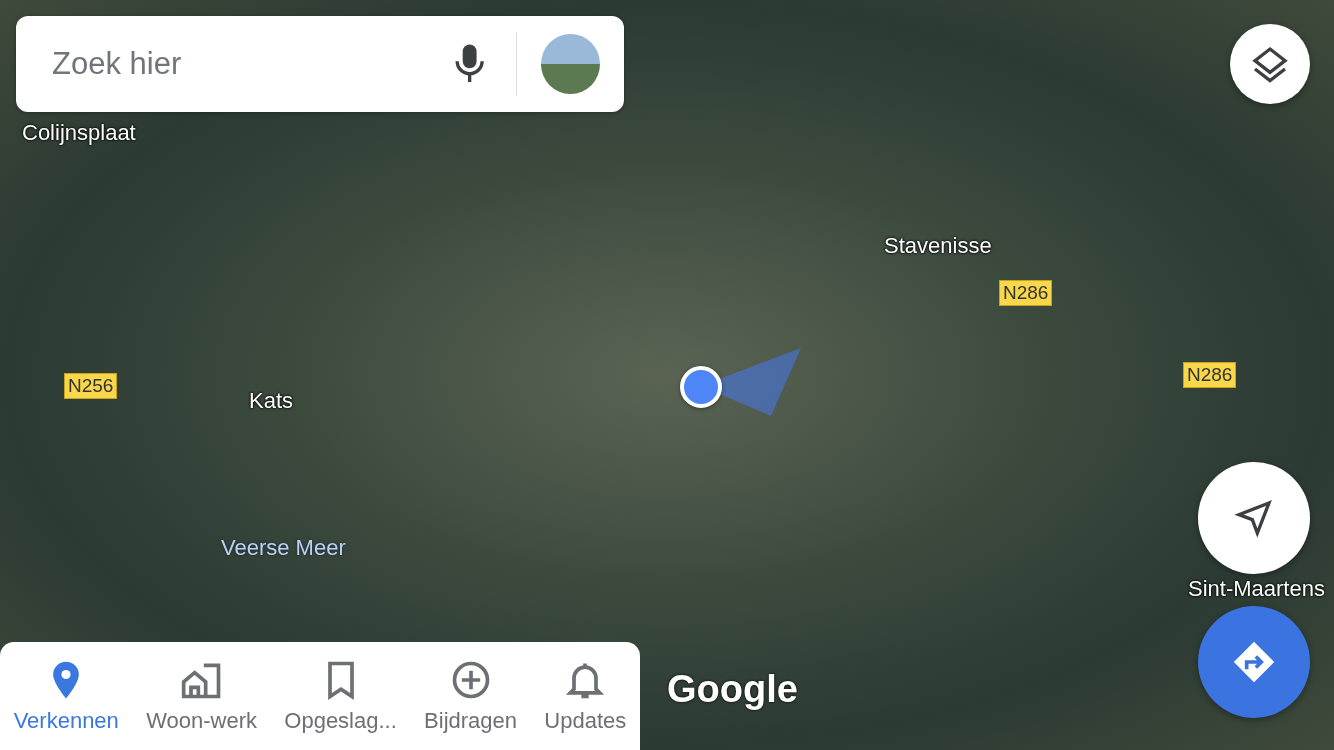 This screenshot has height=750, width=1334. I want to click on layers-button, so click(1270, 64).